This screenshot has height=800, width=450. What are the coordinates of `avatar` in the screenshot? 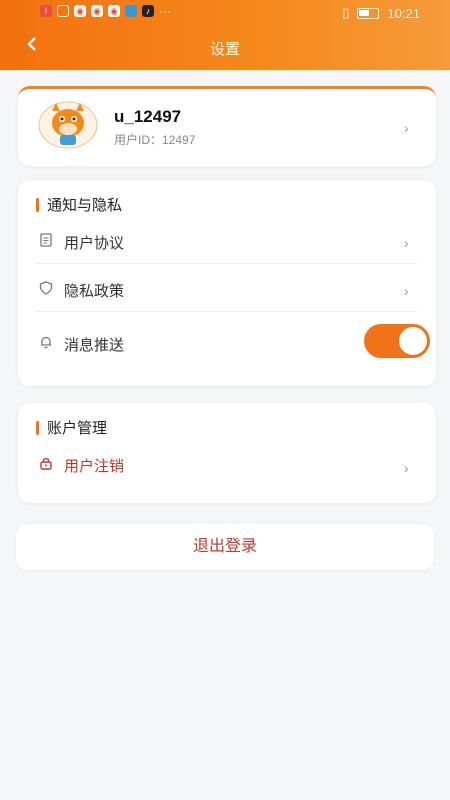 It's located at (68, 125).